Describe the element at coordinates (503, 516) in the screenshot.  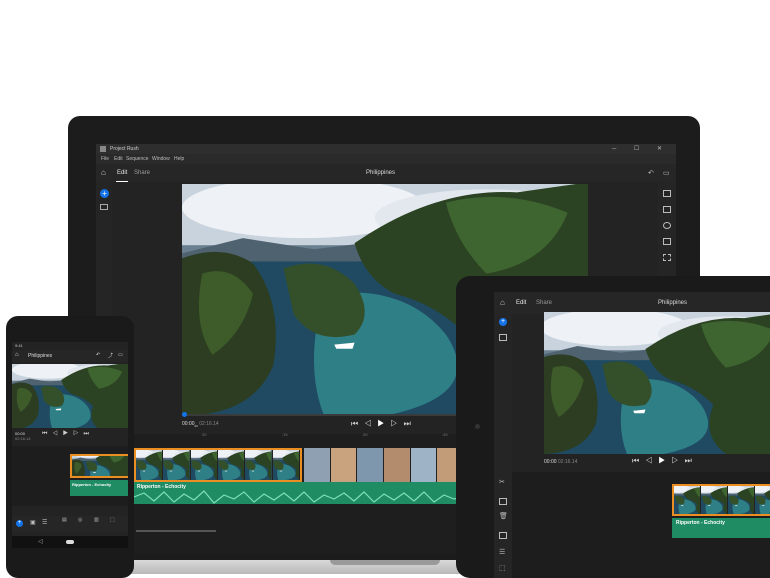
I see `trash-icon: 🗑` at that location.